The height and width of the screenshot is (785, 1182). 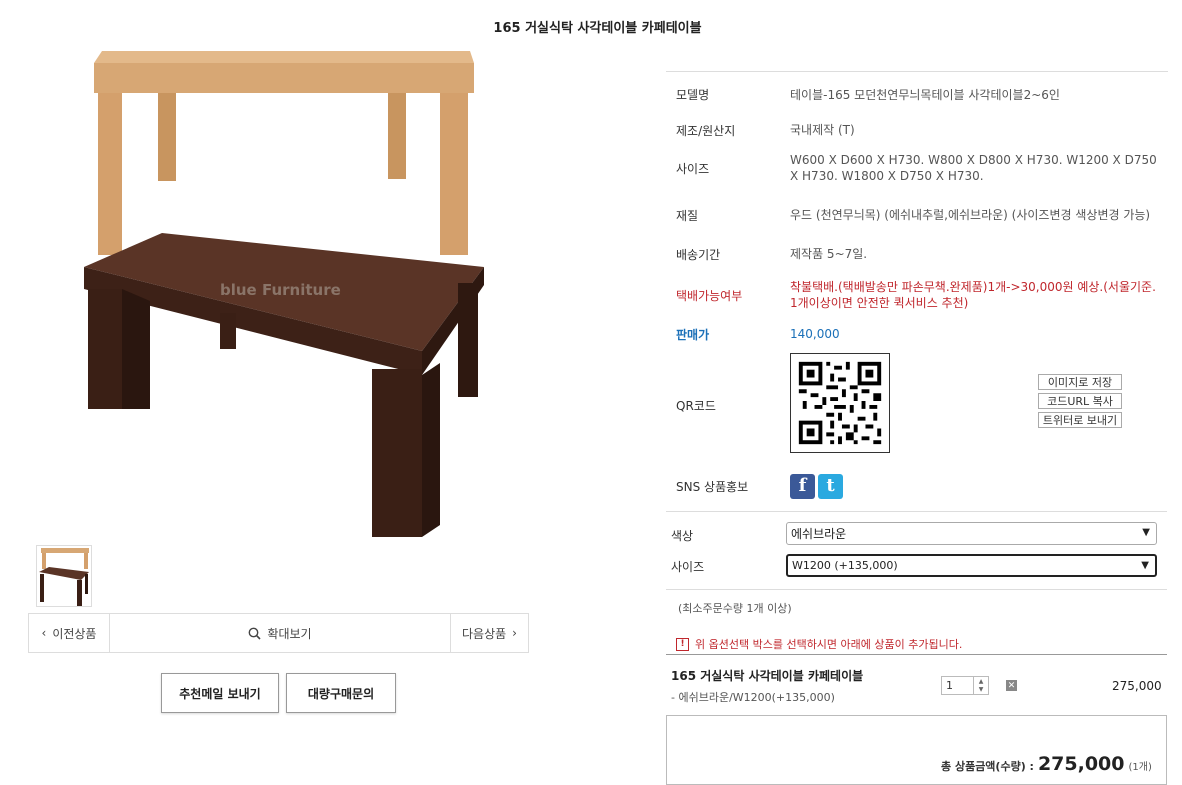 What do you see at coordinates (735, 608) in the screenshot?
I see `min-order-text: (최소주문수량 1개 이상)` at bounding box center [735, 608].